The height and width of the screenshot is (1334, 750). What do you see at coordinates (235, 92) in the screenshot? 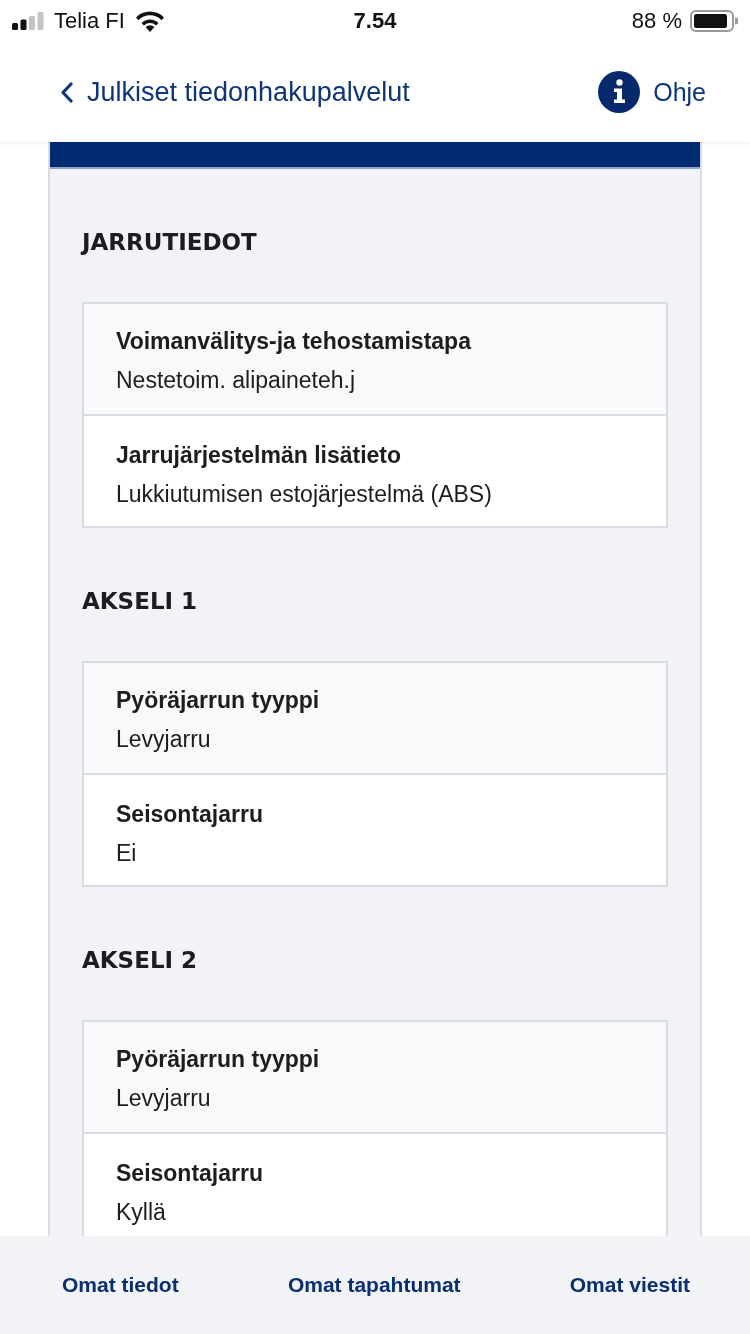
I see `back-link: Julkiset tiedonhakupalvelut` at bounding box center [235, 92].